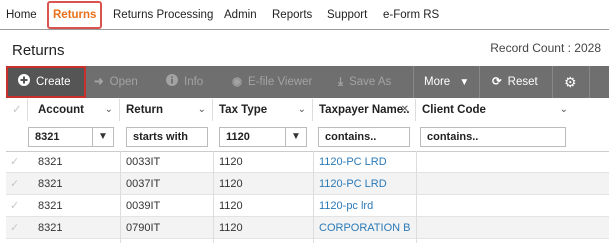  I want to click on table-row: ✓ 8321 0039IT 1120 1120-pc lrd, so click(307, 206).